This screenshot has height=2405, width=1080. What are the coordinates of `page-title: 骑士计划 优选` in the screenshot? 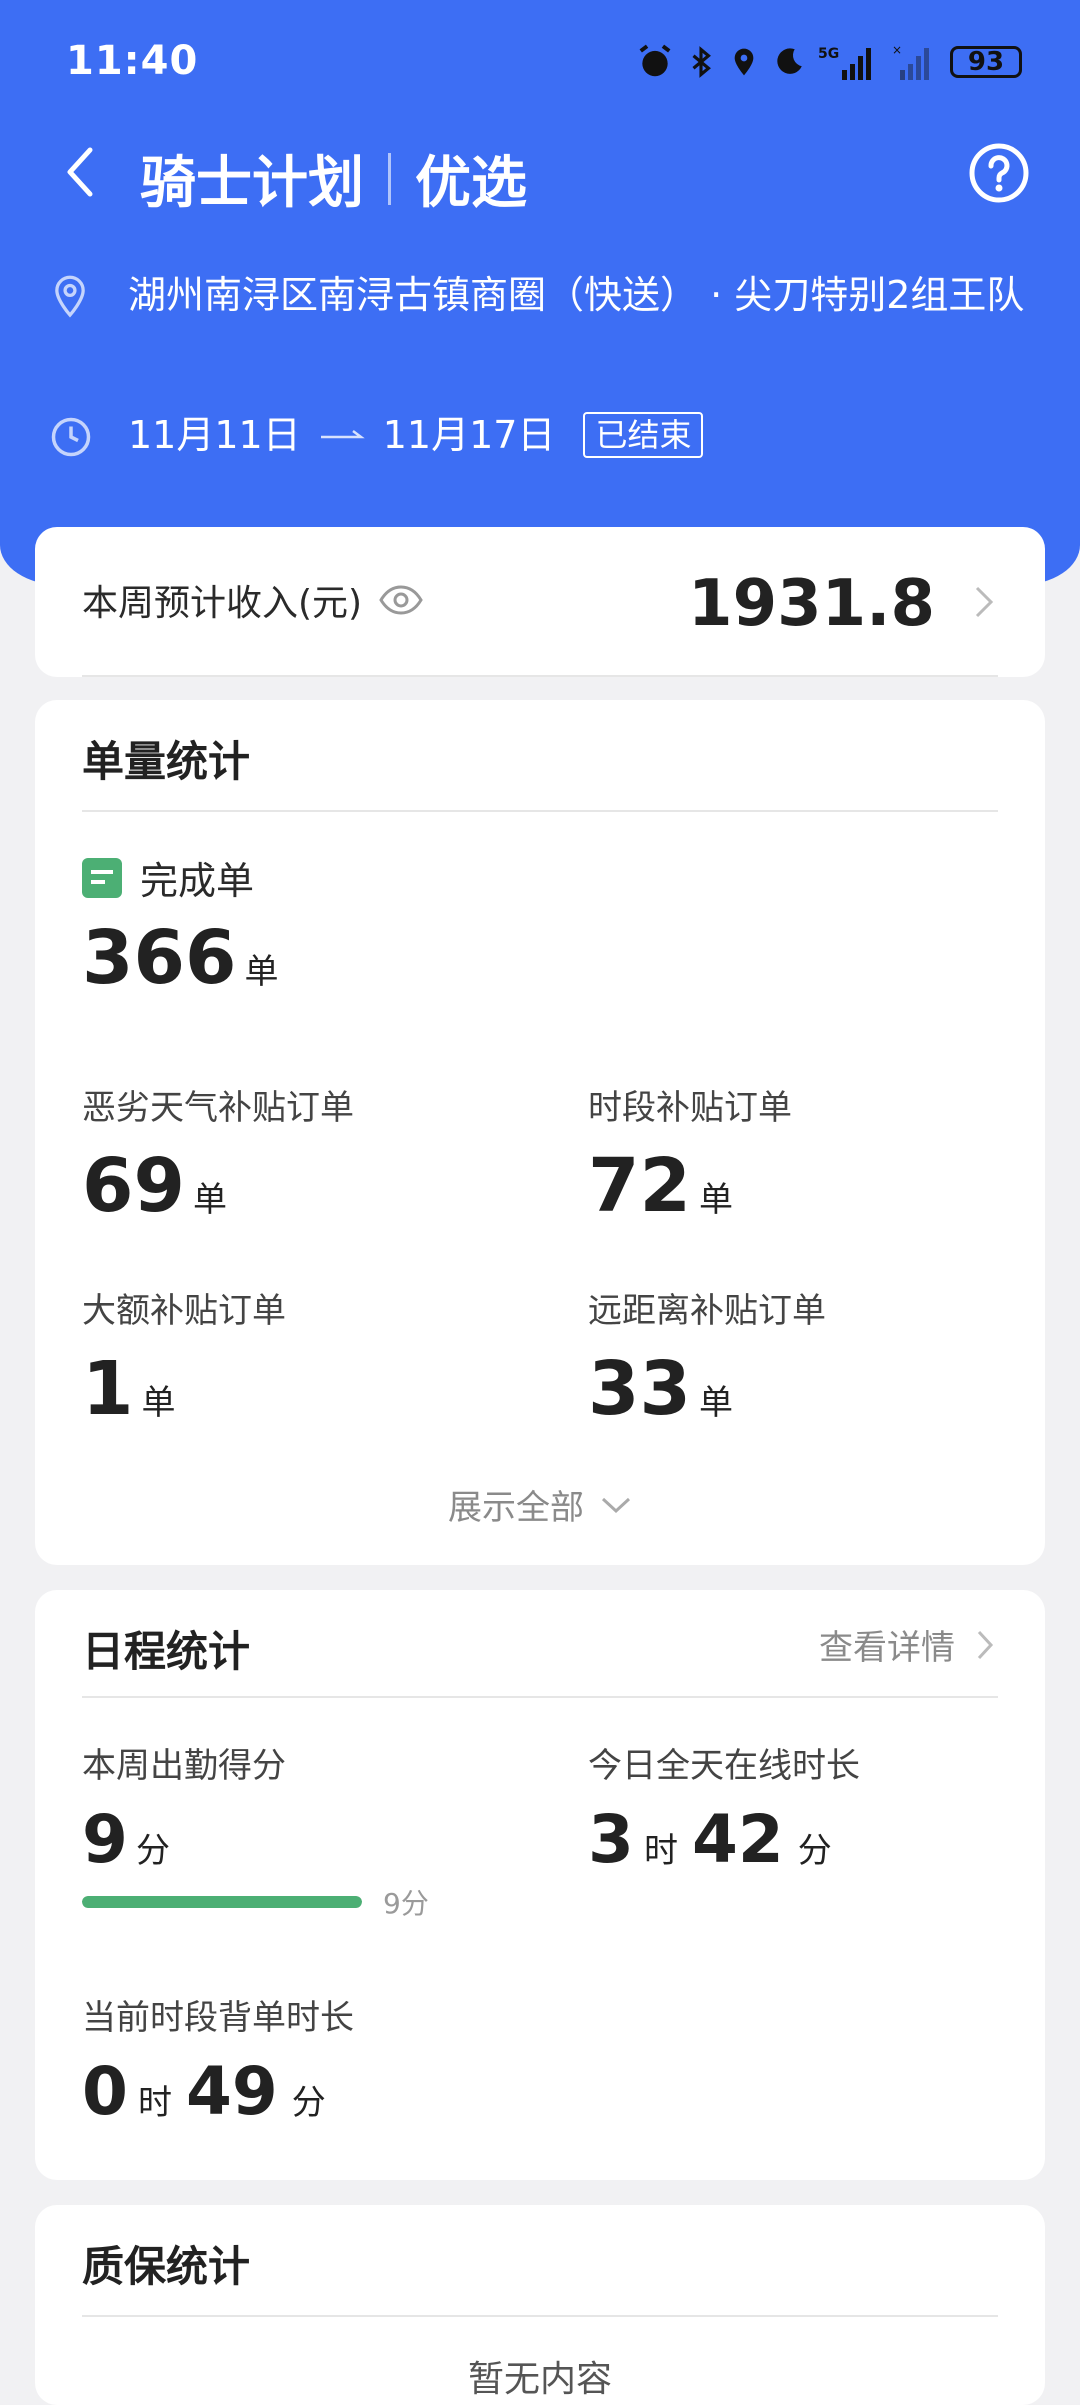 It's located at (333, 178).